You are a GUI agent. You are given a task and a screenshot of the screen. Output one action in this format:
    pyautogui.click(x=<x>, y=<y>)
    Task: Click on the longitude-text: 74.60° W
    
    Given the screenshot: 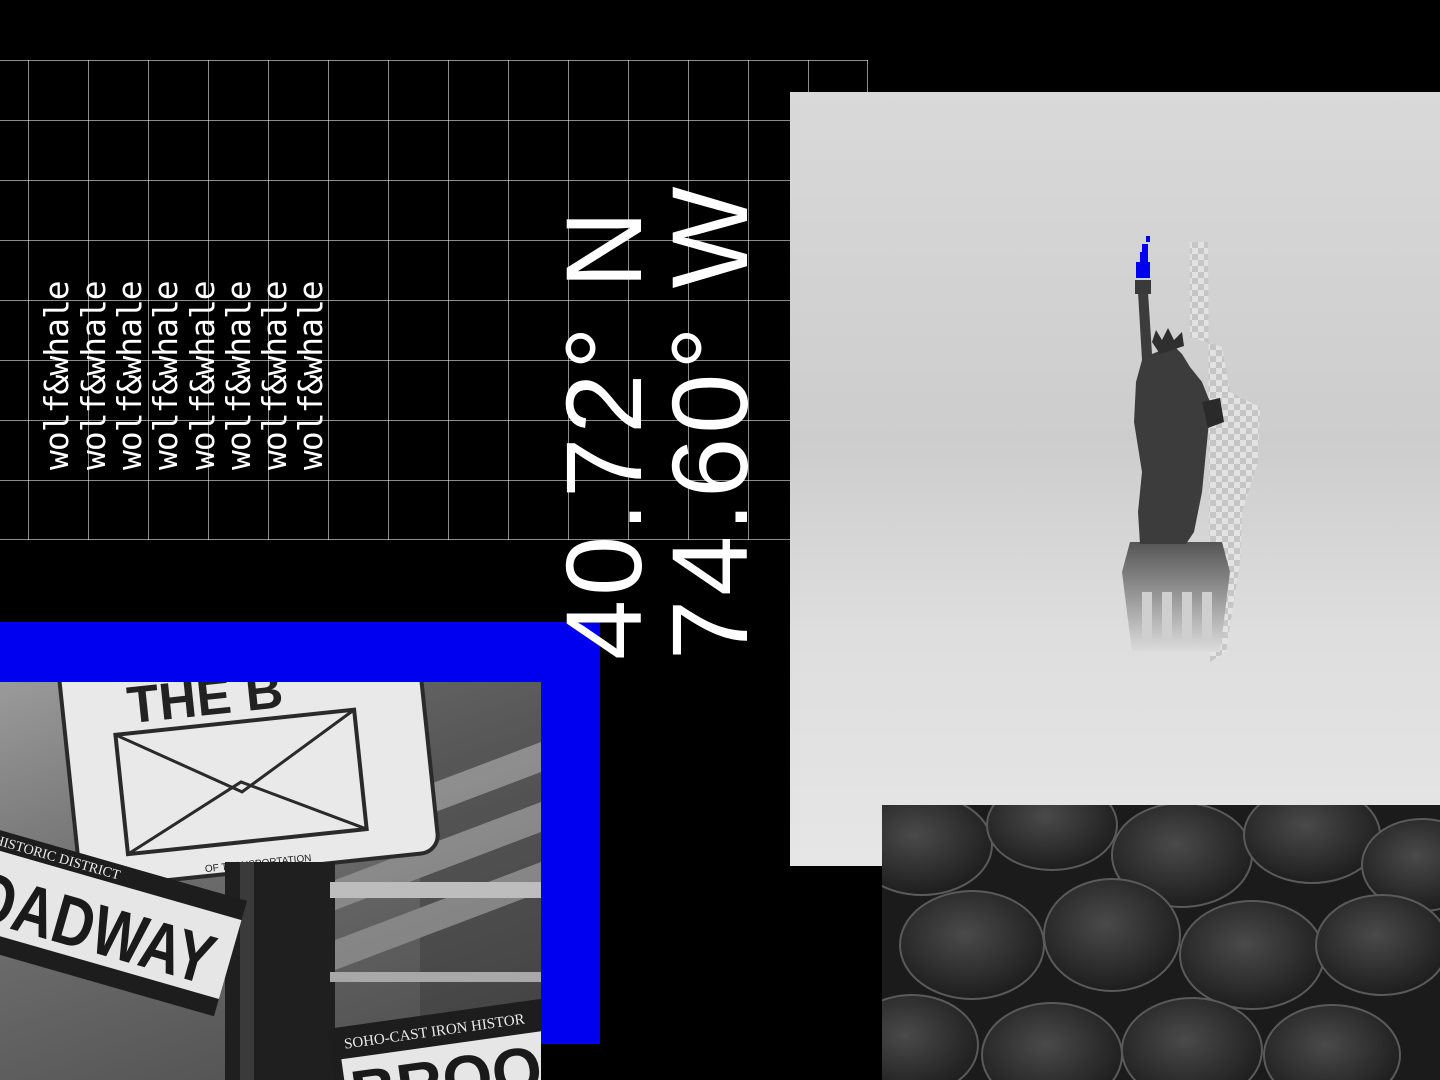 What is the action you would take?
    pyautogui.click(x=709, y=421)
    